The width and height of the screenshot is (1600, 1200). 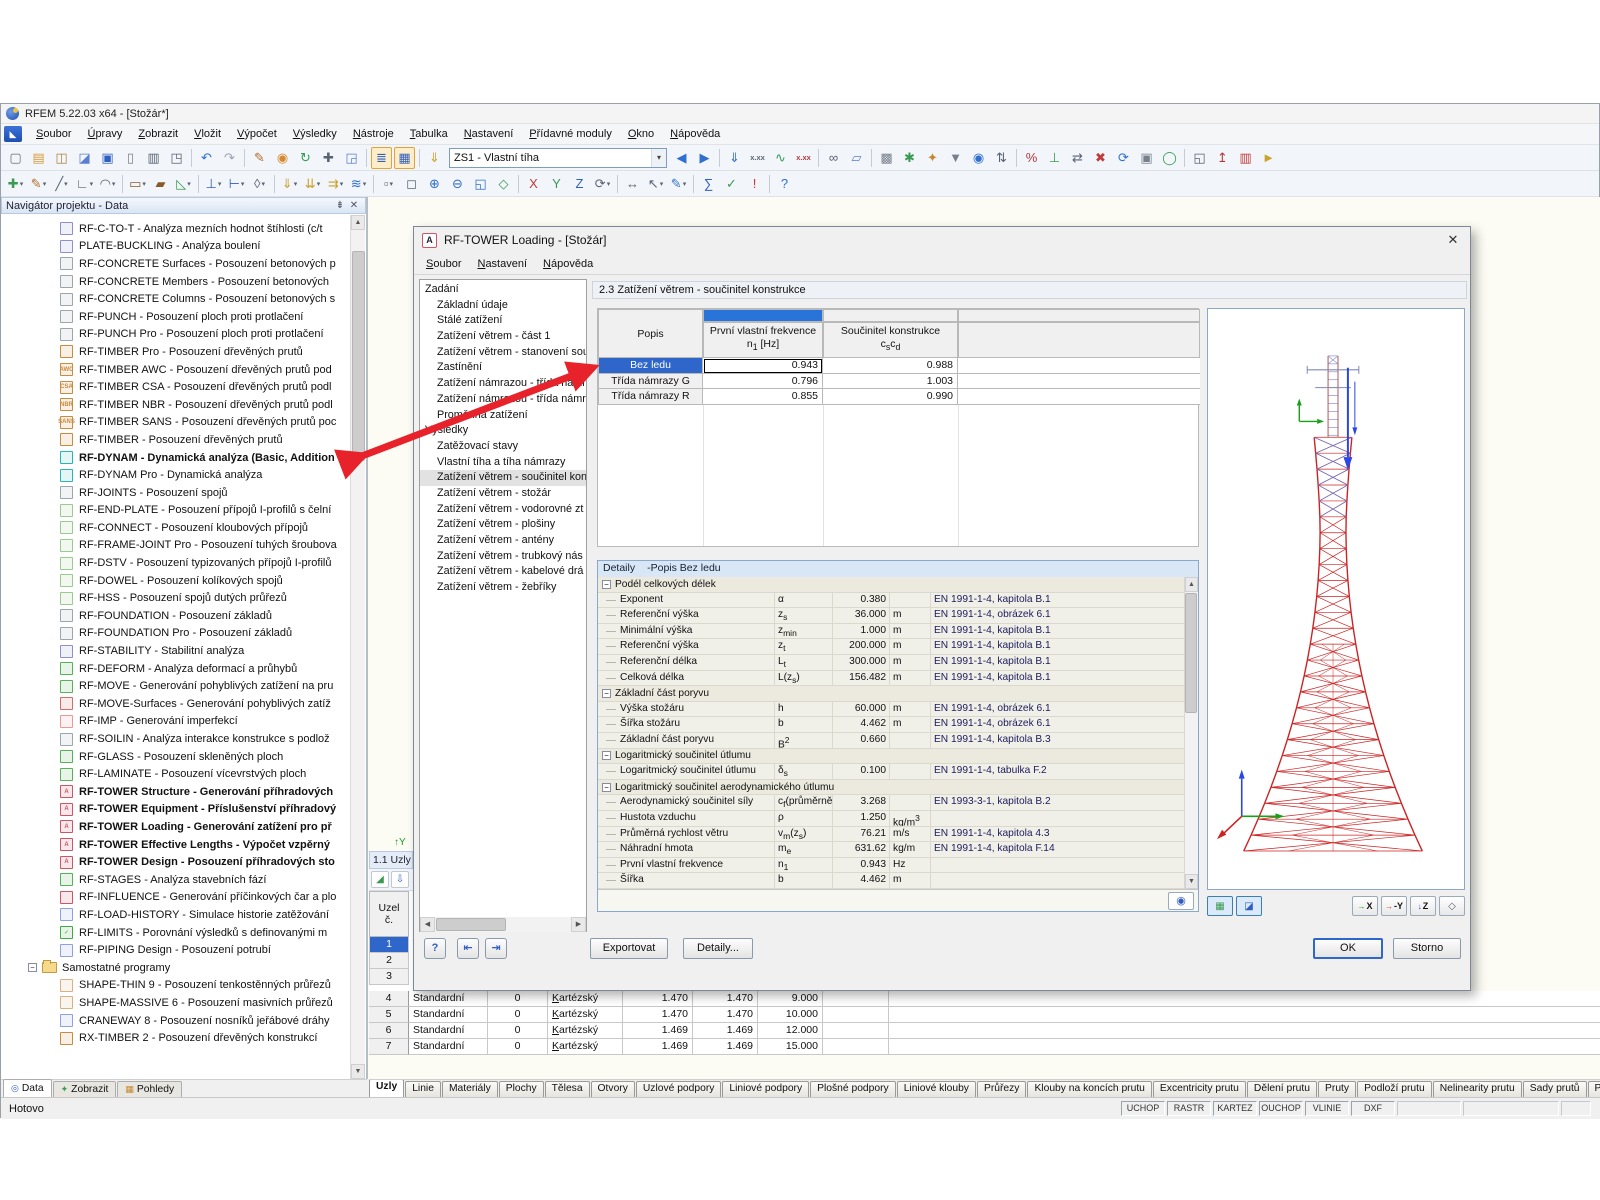 I want to click on bottom-tab: Klouby na koncích prutu, so click(x=1089, y=1089).